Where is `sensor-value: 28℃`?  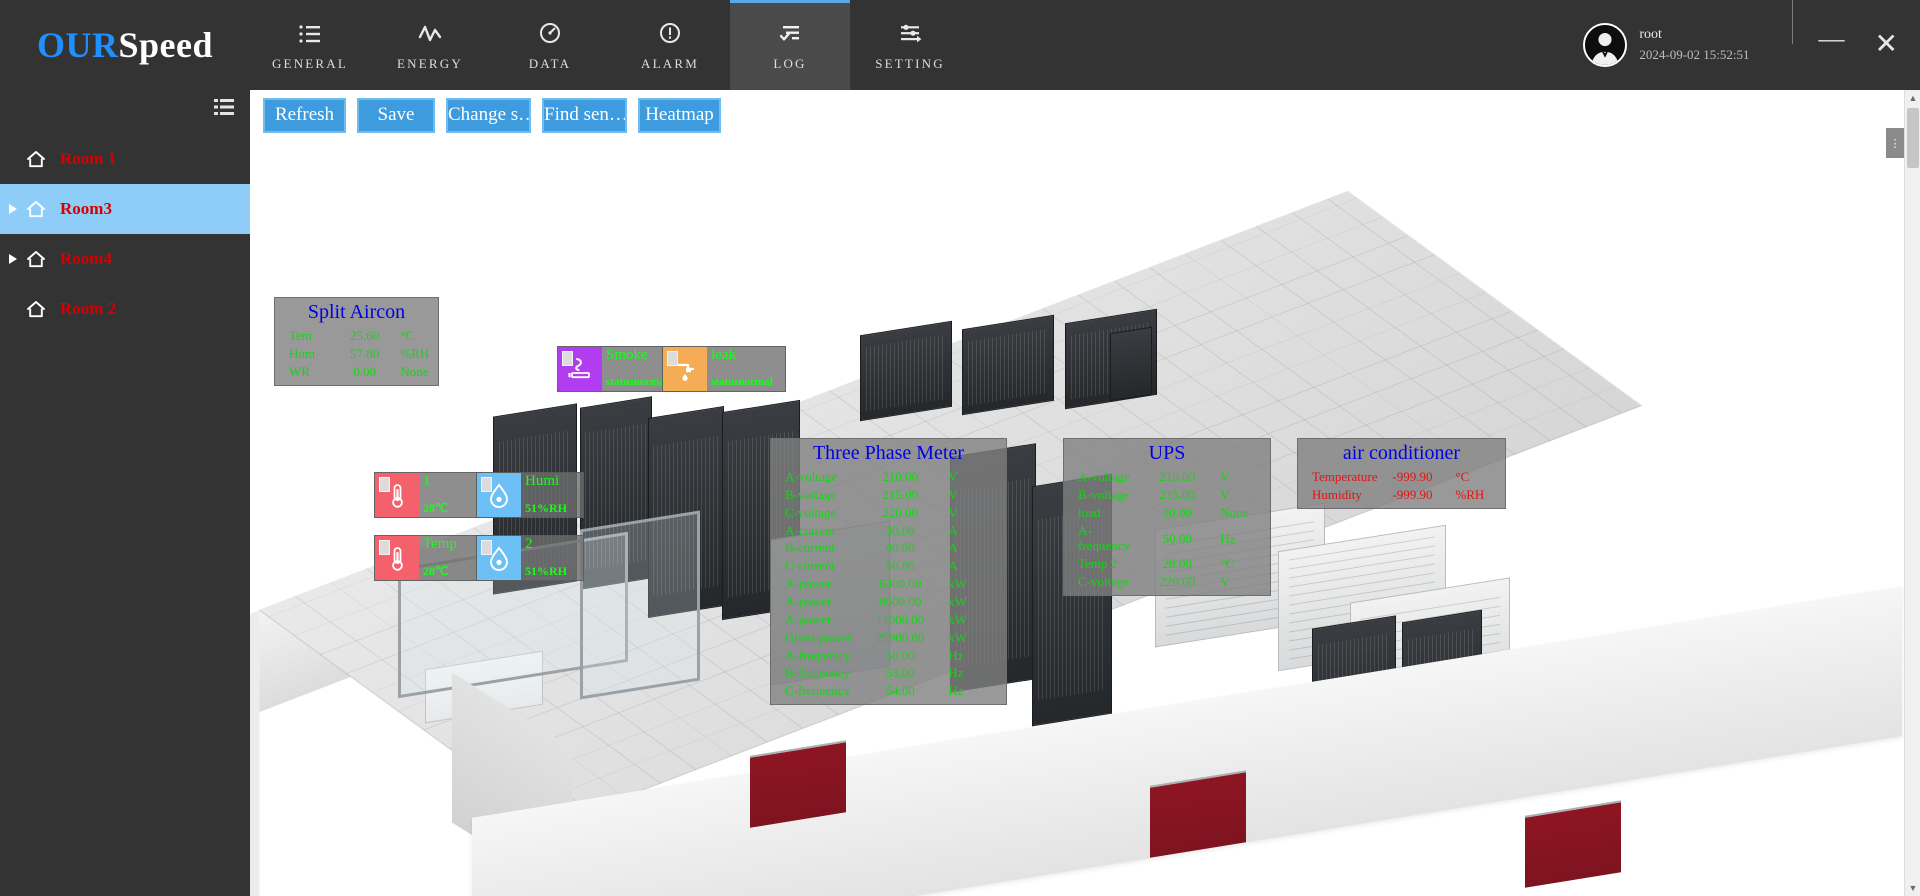
sensor-value: 28℃ is located at coordinates (436, 571).